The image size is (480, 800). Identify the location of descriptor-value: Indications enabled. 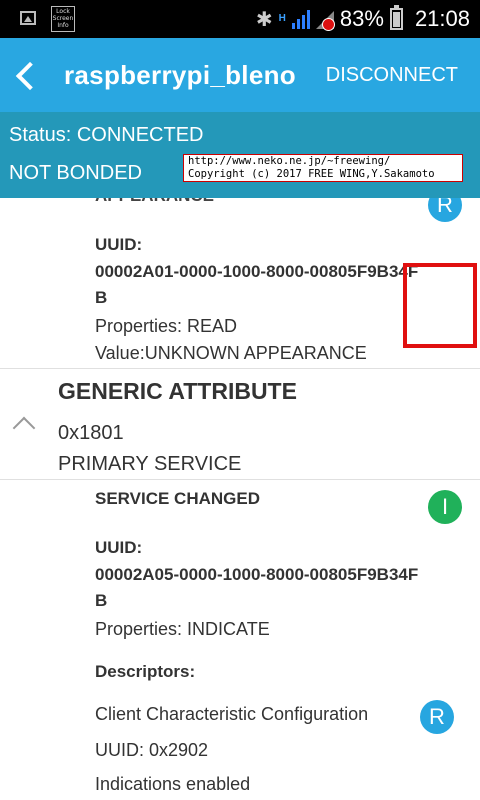
(173, 784).